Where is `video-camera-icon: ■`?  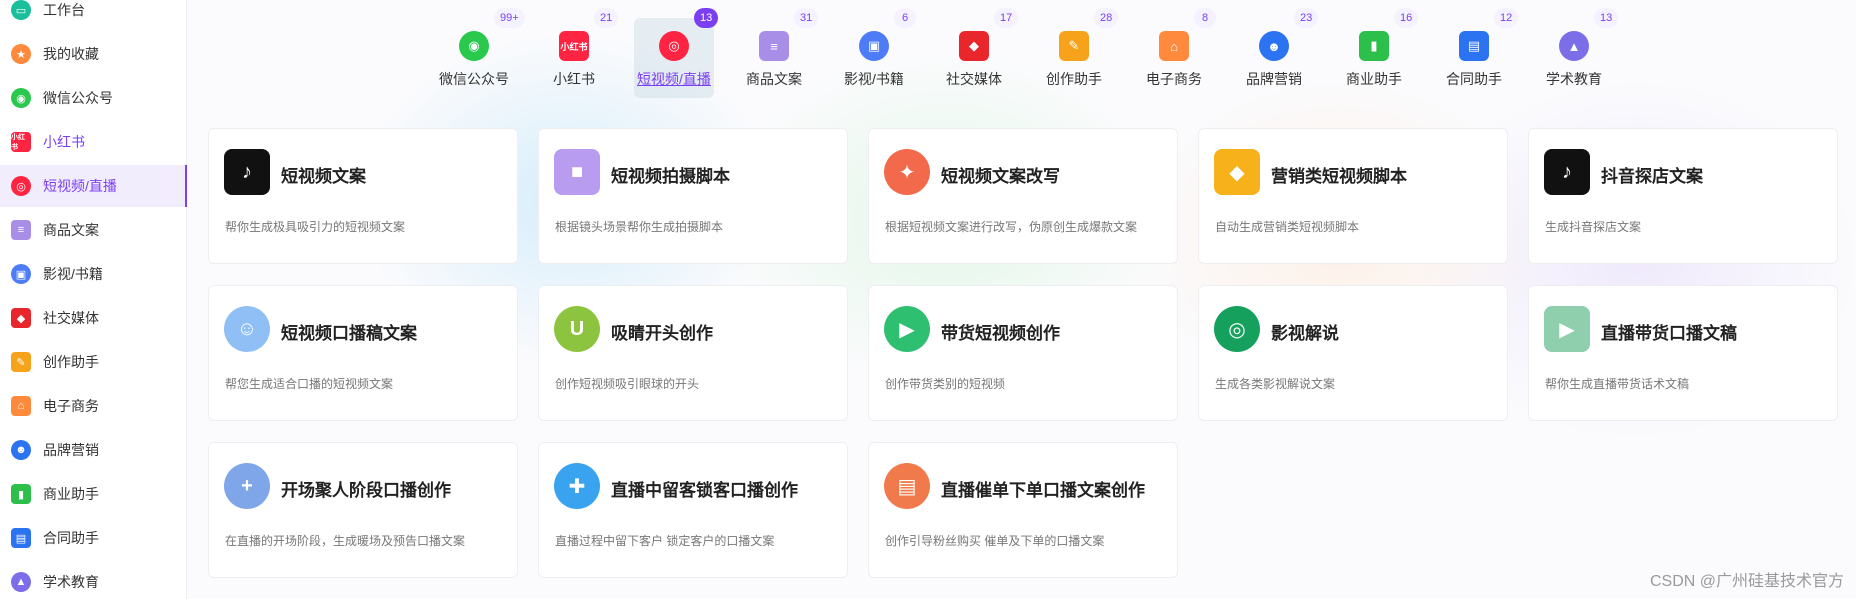 video-camera-icon: ■ is located at coordinates (577, 172).